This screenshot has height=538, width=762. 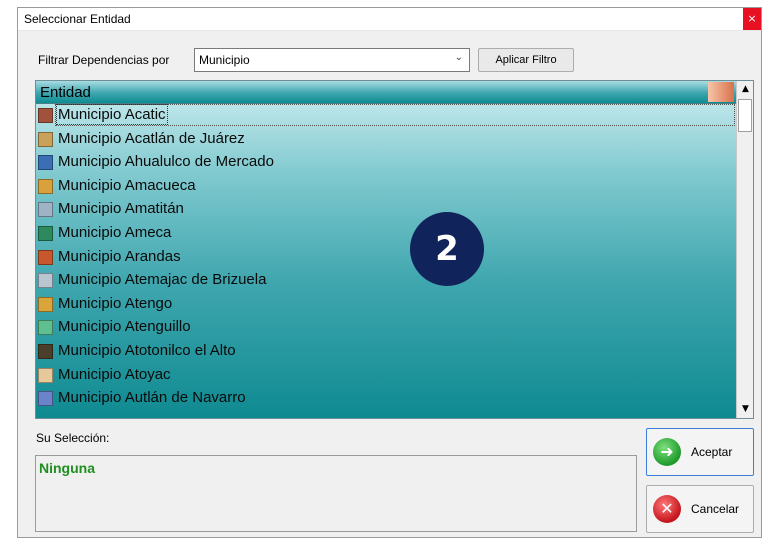 What do you see at coordinates (459, 57) in the screenshot?
I see `chevron-down-icon: ⌄` at bounding box center [459, 57].